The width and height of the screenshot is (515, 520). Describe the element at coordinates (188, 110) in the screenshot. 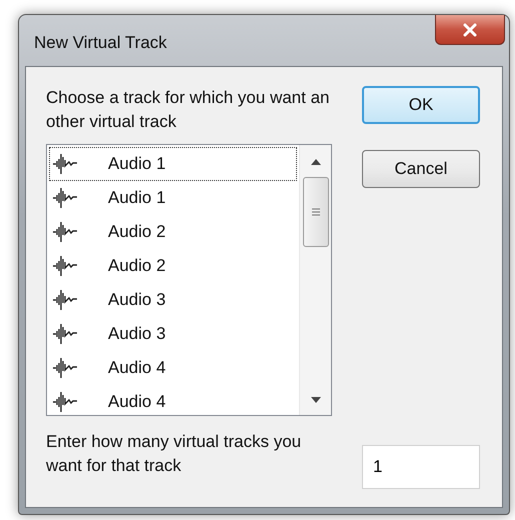

I see `prompt-text: Choose a track for which you want an other virtual track` at that location.